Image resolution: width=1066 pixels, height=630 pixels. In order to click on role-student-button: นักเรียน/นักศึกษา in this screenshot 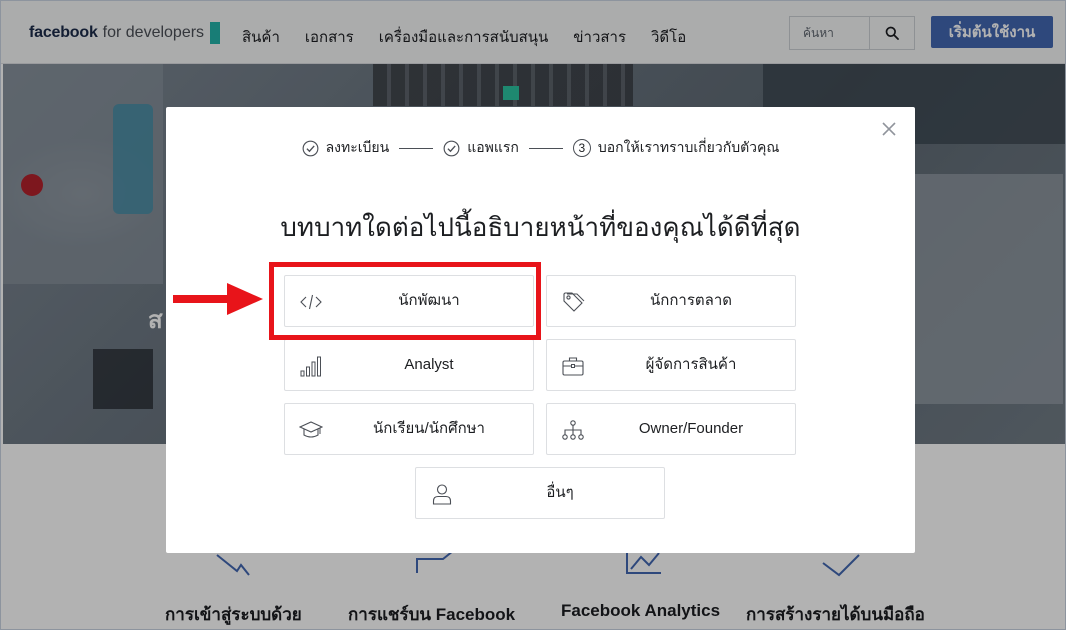, I will do `click(409, 429)`.